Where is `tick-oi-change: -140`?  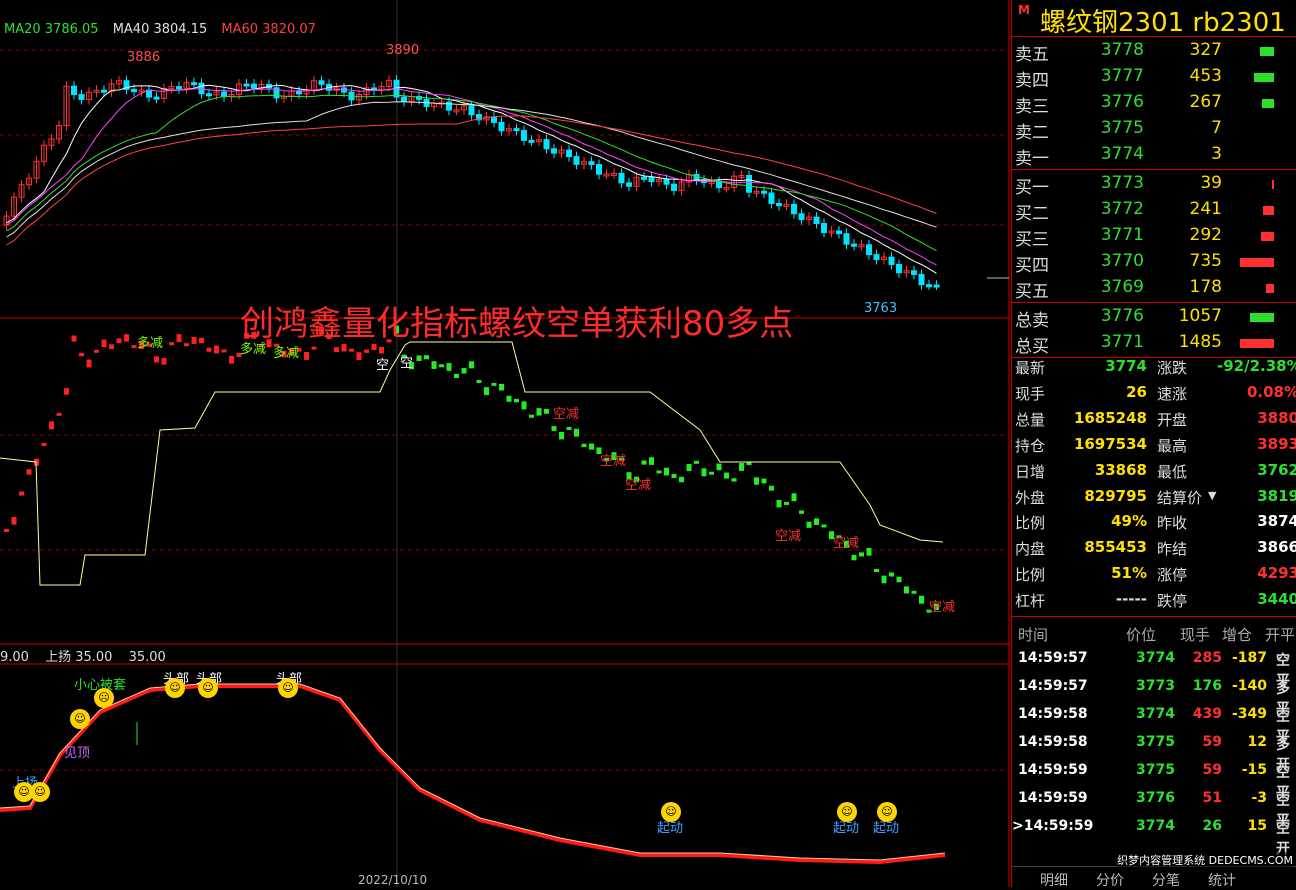 tick-oi-change: -140 is located at coordinates (1249, 686).